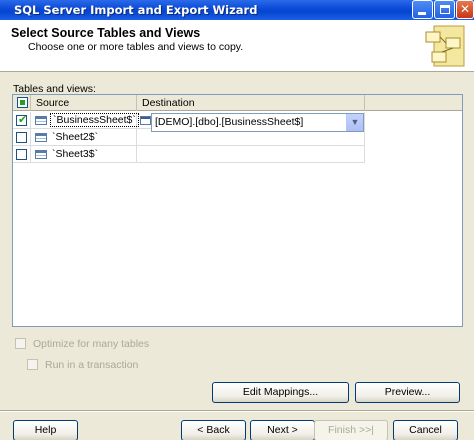 Image resolution: width=474 pixels, height=440 pixels. I want to click on row-checkbox-checked: ✔, so click(22, 120).